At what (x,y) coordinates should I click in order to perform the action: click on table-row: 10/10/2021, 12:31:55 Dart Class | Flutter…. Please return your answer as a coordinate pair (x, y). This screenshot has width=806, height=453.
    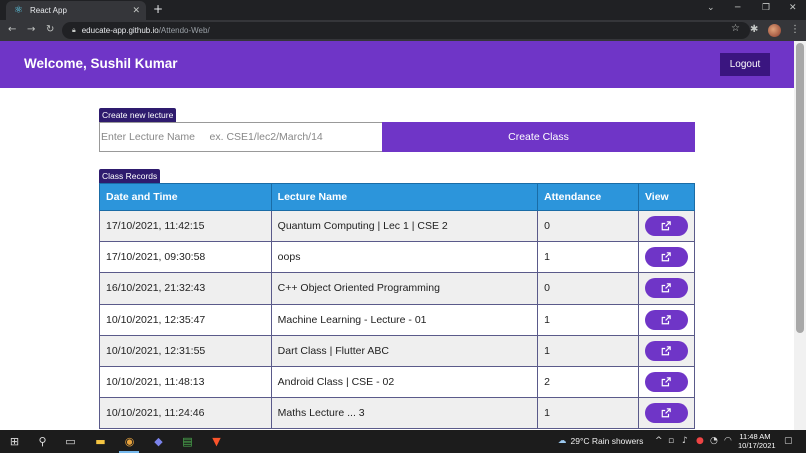
    Looking at the image, I should click on (397, 350).